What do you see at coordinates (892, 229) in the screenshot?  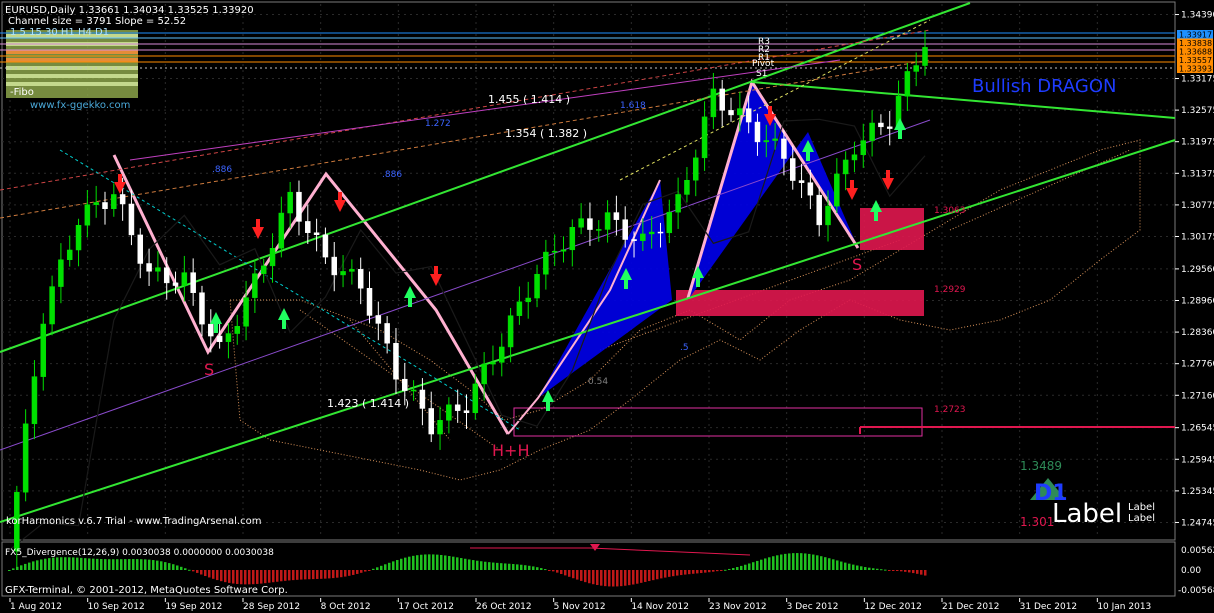 I see `zone-upper` at bounding box center [892, 229].